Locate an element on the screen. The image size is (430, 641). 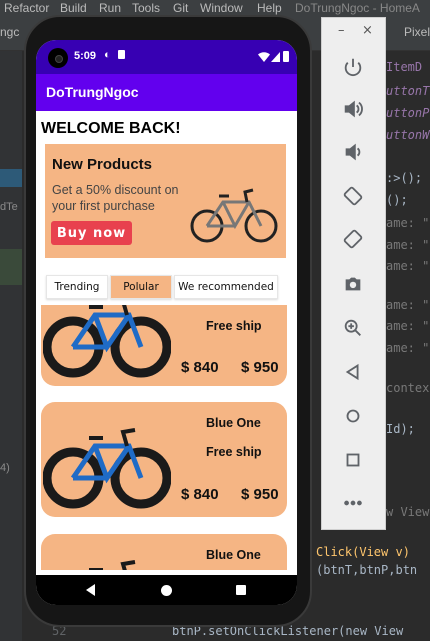
banner-title: New Products is located at coordinates (102, 164).